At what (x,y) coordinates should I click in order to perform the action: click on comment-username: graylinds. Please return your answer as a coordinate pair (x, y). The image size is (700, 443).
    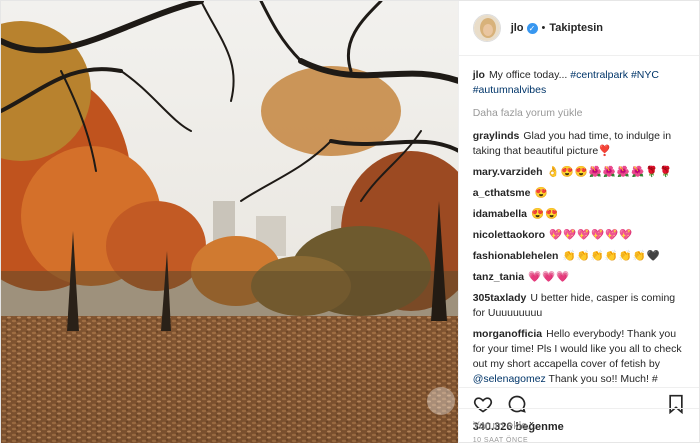
    Looking at the image, I should click on (496, 136).